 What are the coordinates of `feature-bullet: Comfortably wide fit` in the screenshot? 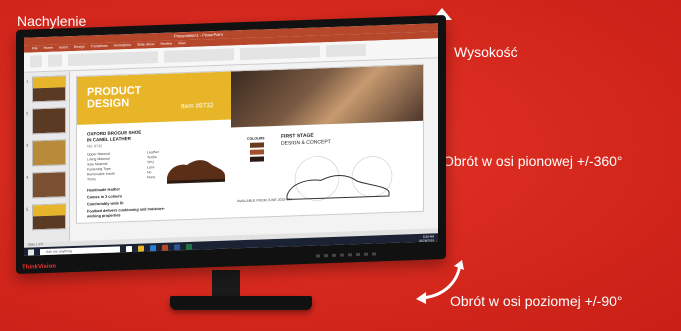 It's located at (105, 204).